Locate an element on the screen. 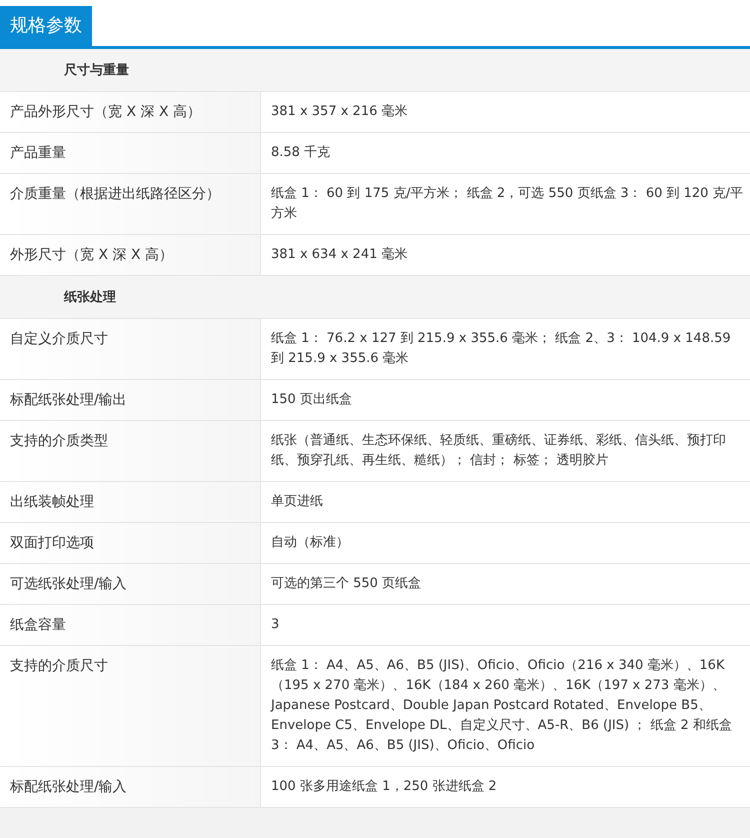 The width and height of the screenshot is (750, 838). spec-value: 纸盒 1： A4、A5、A6、B5 (JIS)、Oficio、Oficio（216 x 340 毫米）、16K（195 x 270 毫米）、16K（184 x 260 毫米）、16K（197 x 273 毫米）、Japanese Postcard、Double Japan Postcard Rotated、Envelope B5、Envelope C5、Envelope DL、自定义尺寸、A5-R、B6 (JIS) ； 纸盒 2 和纸盒 3： A4、A5、A6、B5 (JIS)、Oficio、Oficio is located at coordinates (501, 706).